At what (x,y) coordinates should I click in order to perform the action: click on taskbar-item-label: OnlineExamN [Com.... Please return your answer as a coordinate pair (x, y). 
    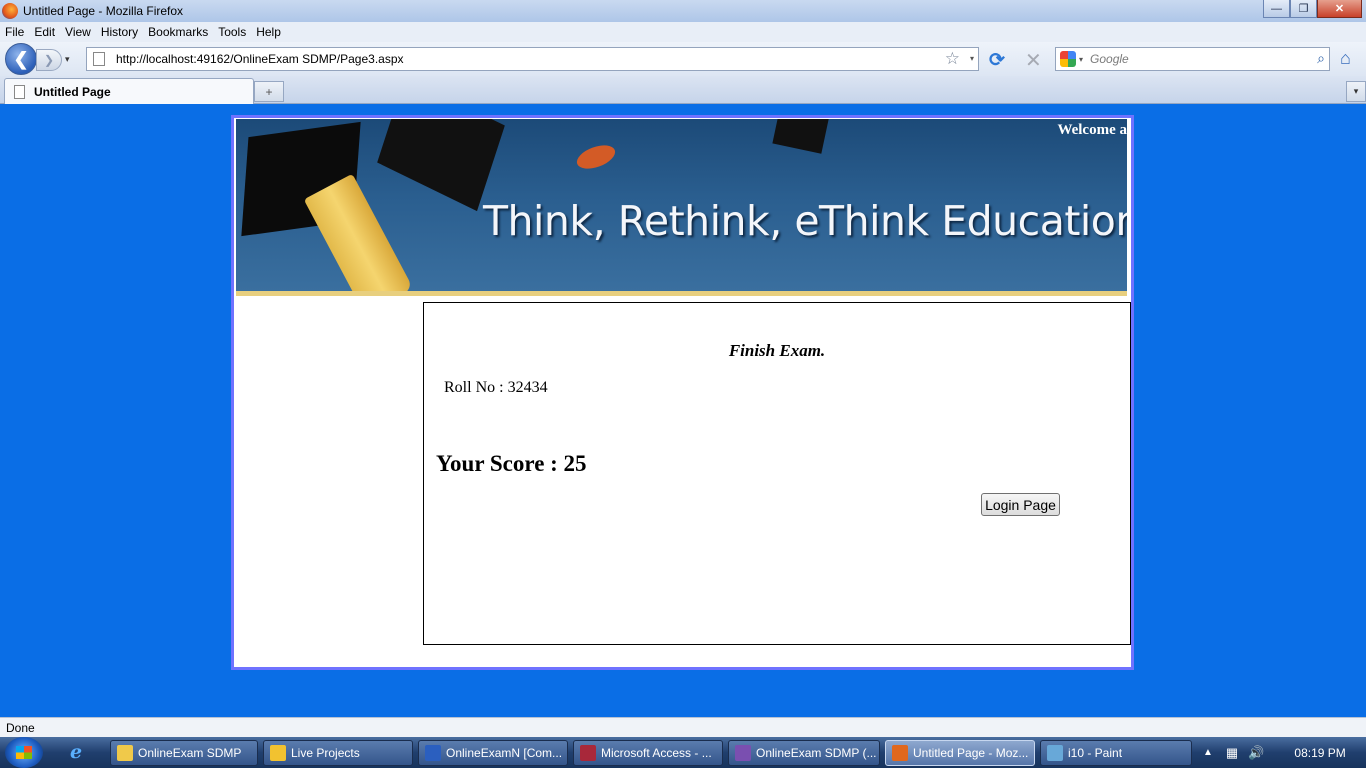
    Looking at the image, I should click on (504, 753).